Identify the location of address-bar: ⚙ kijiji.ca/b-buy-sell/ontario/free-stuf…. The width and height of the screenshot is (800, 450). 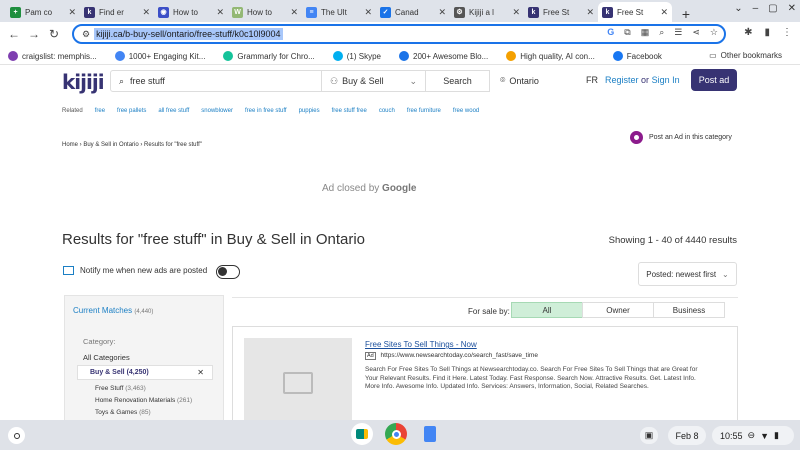
(399, 34).